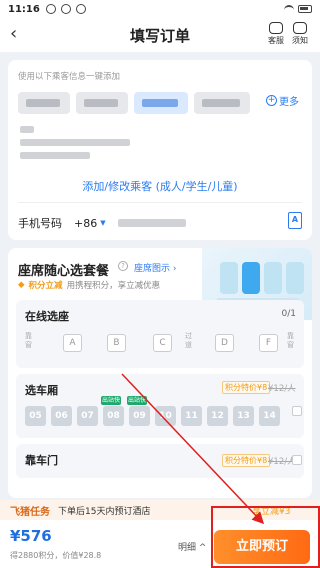 The height and width of the screenshot is (568, 320). Describe the element at coordinates (289, 102) in the screenshot. I see `more-label: 更多` at that location.